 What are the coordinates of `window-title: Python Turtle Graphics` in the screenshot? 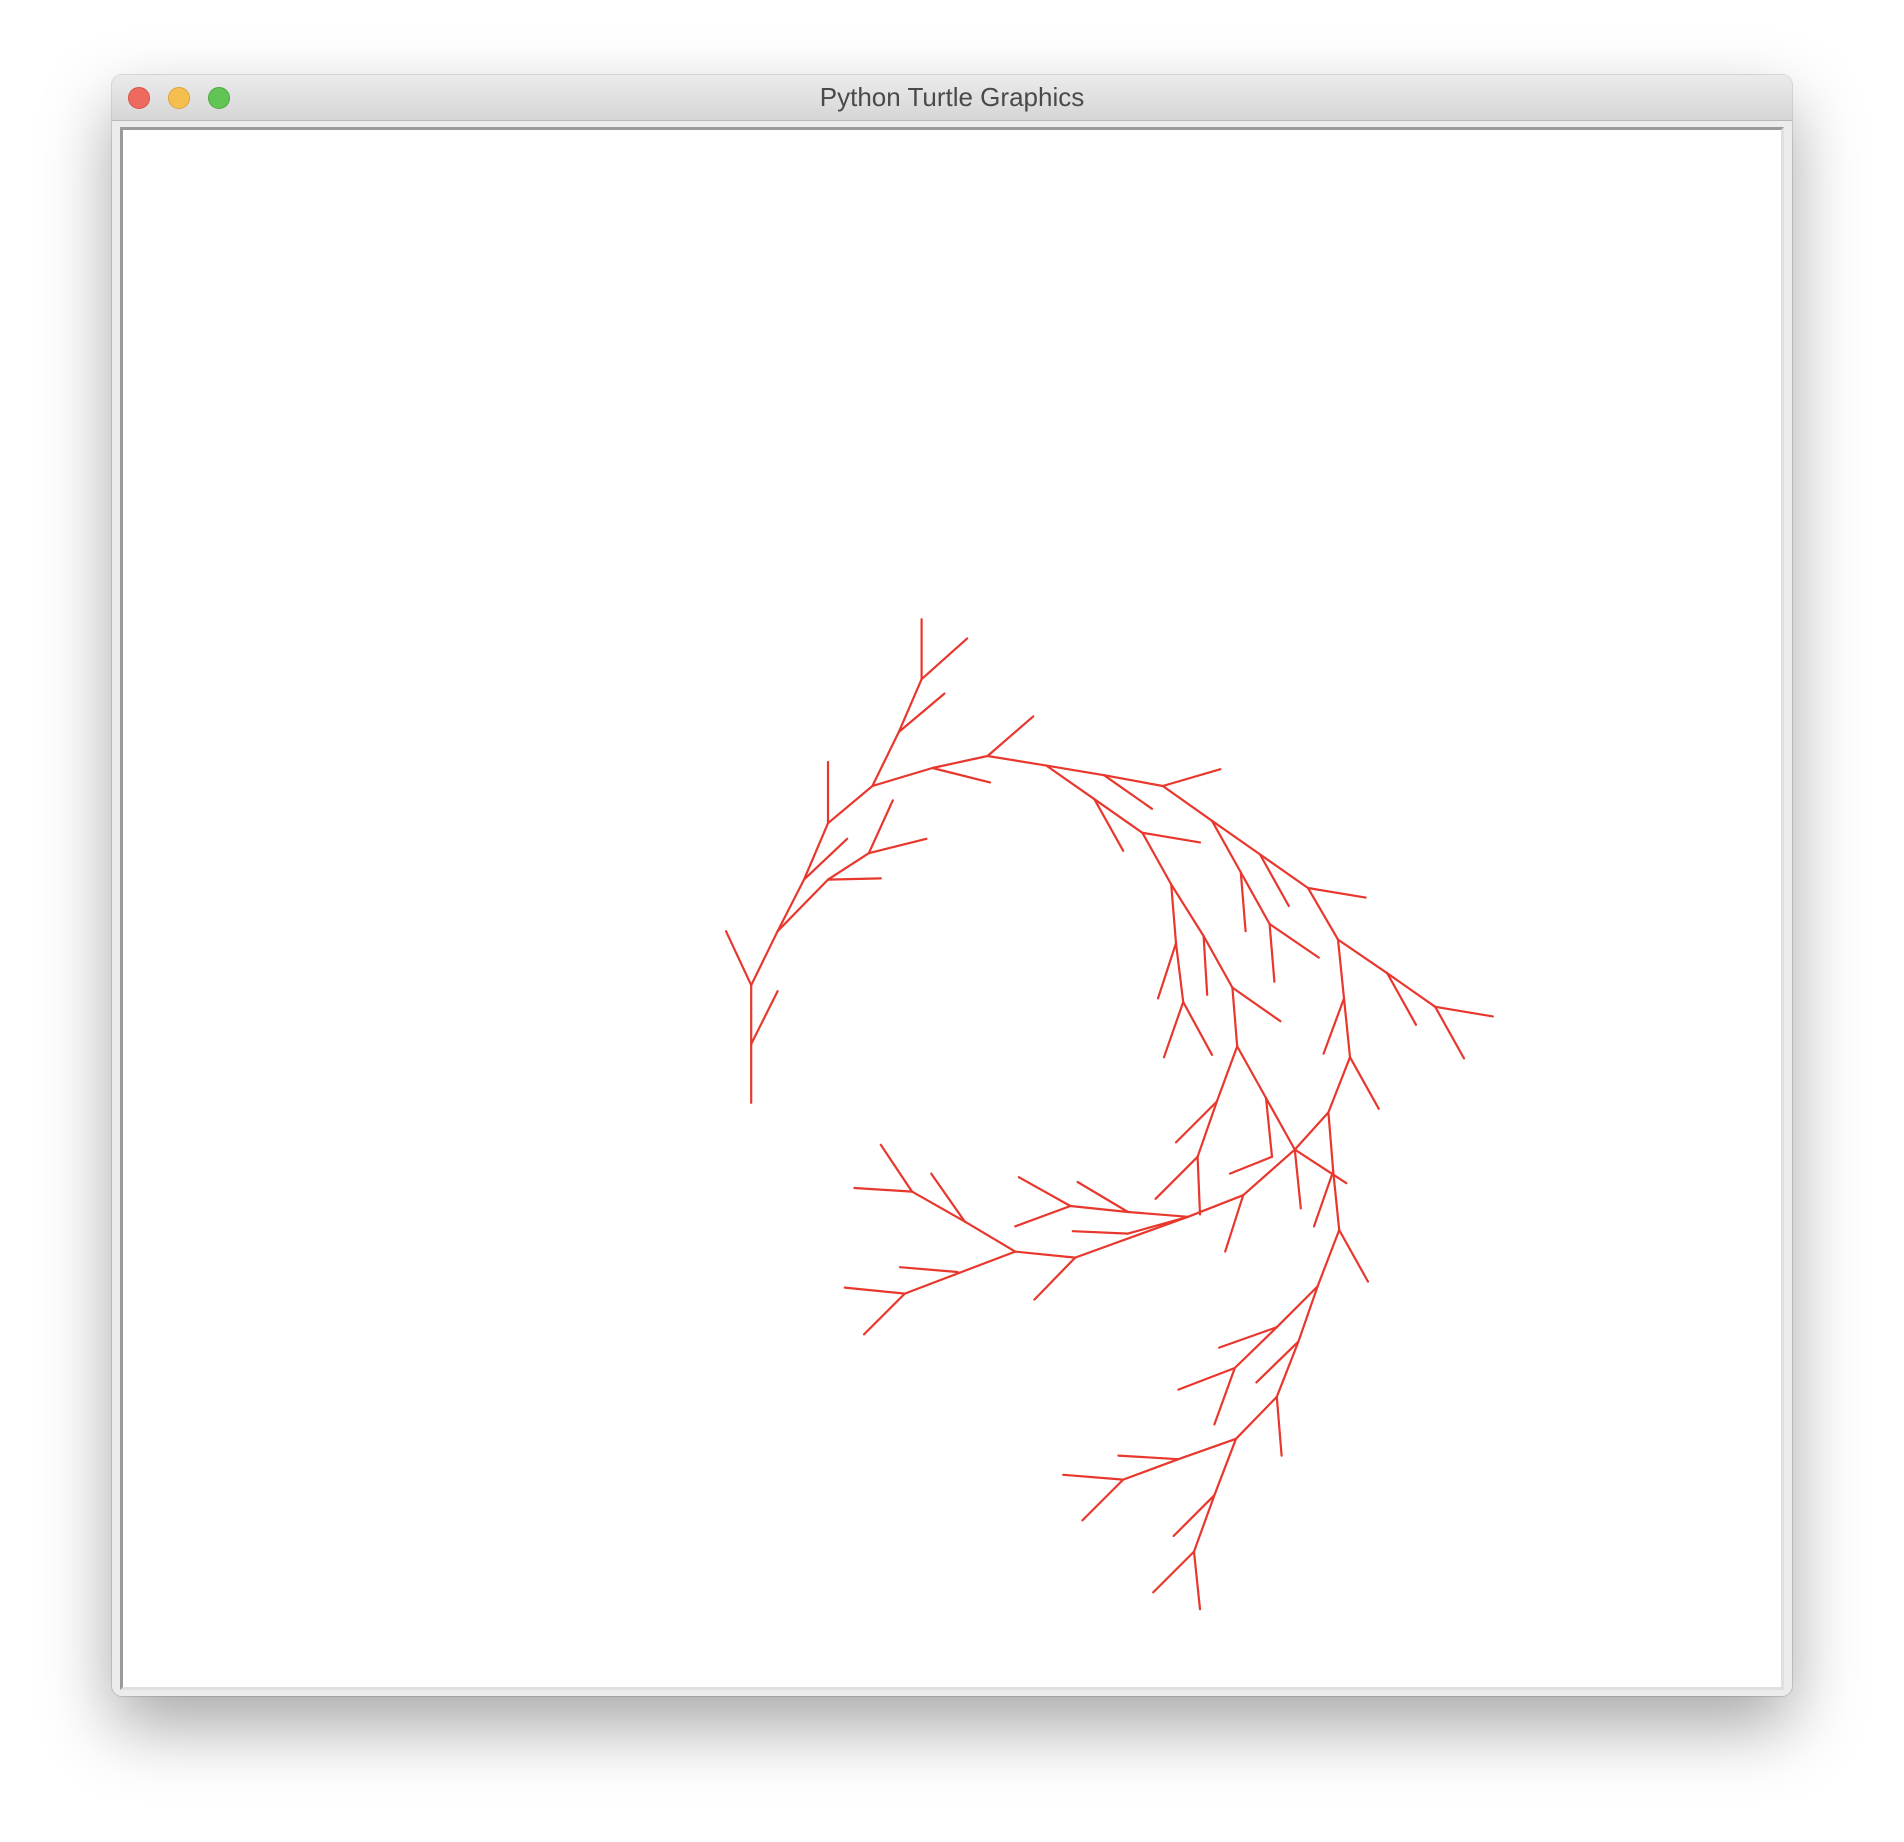 It's located at (952, 97).